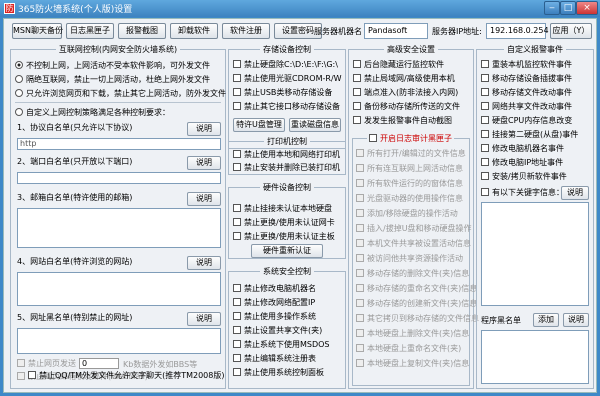 This screenshot has height=396, width=600. I want to click on port-whitelist-label: 2、端口白名单(只开放以下端口), so click(75, 161).